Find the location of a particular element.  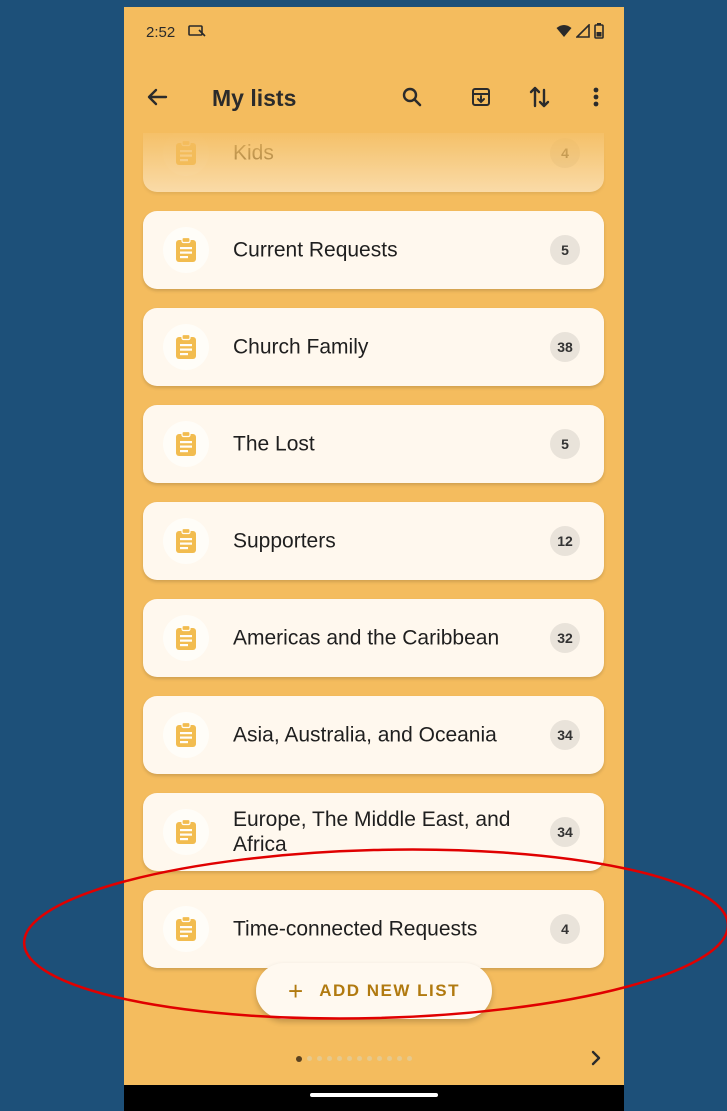

list-item-label: Time-connected Requests is located at coordinates (355, 929).